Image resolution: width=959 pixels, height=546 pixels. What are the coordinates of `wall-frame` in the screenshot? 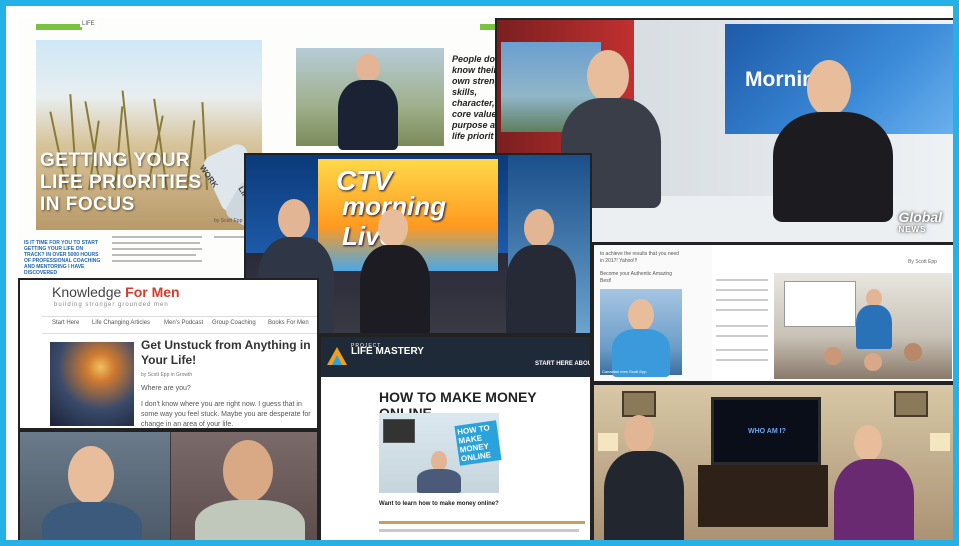 It's located at (639, 404).